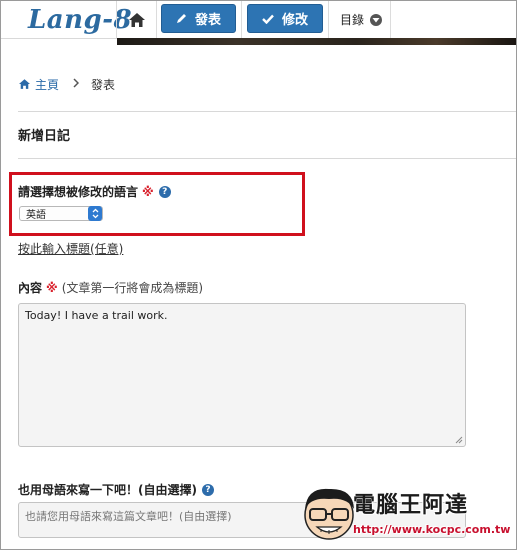  What do you see at coordinates (432, 529) in the screenshot?
I see `watermark-url: http://www.kocpc.com.tw` at bounding box center [432, 529].